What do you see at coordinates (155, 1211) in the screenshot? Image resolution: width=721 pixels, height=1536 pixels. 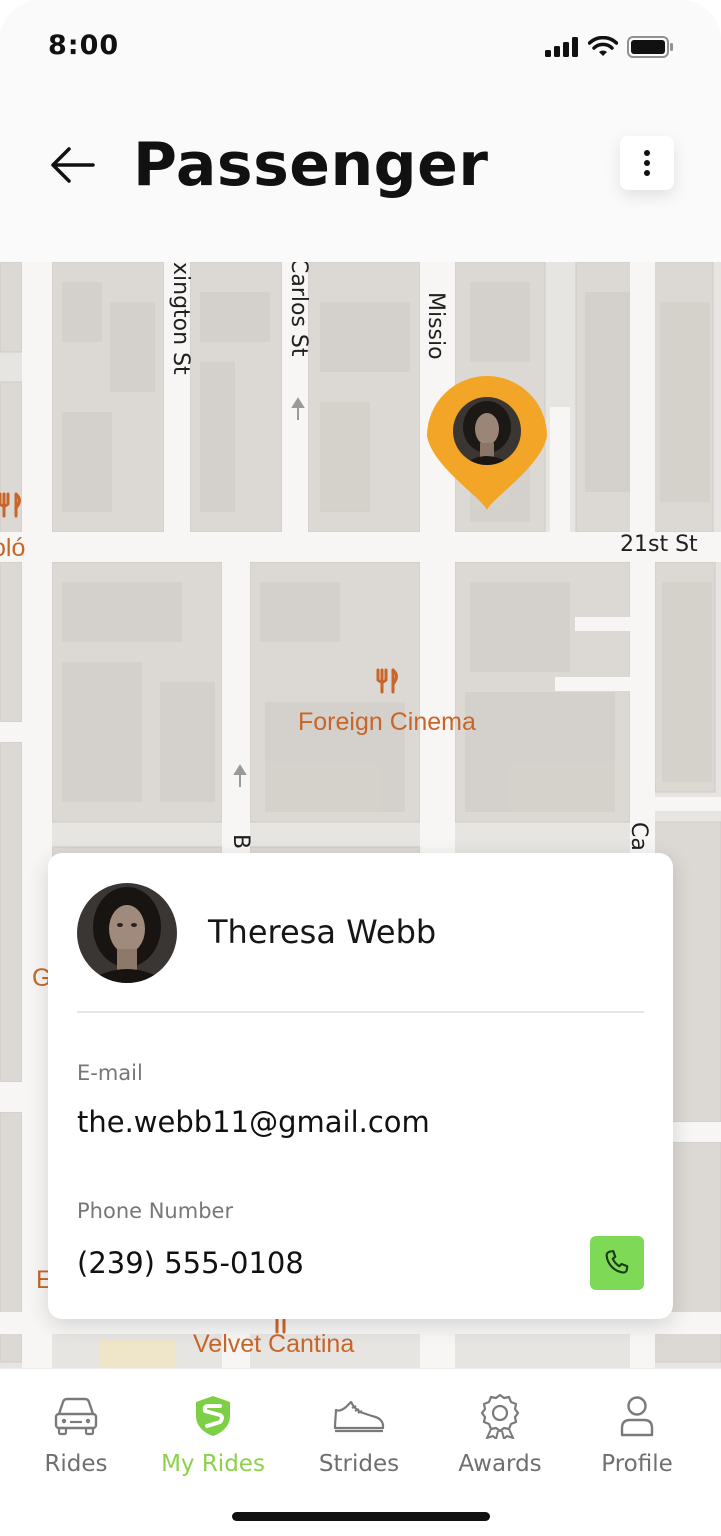 I see `phone-label: Phone Number` at bounding box center [155, 1211].